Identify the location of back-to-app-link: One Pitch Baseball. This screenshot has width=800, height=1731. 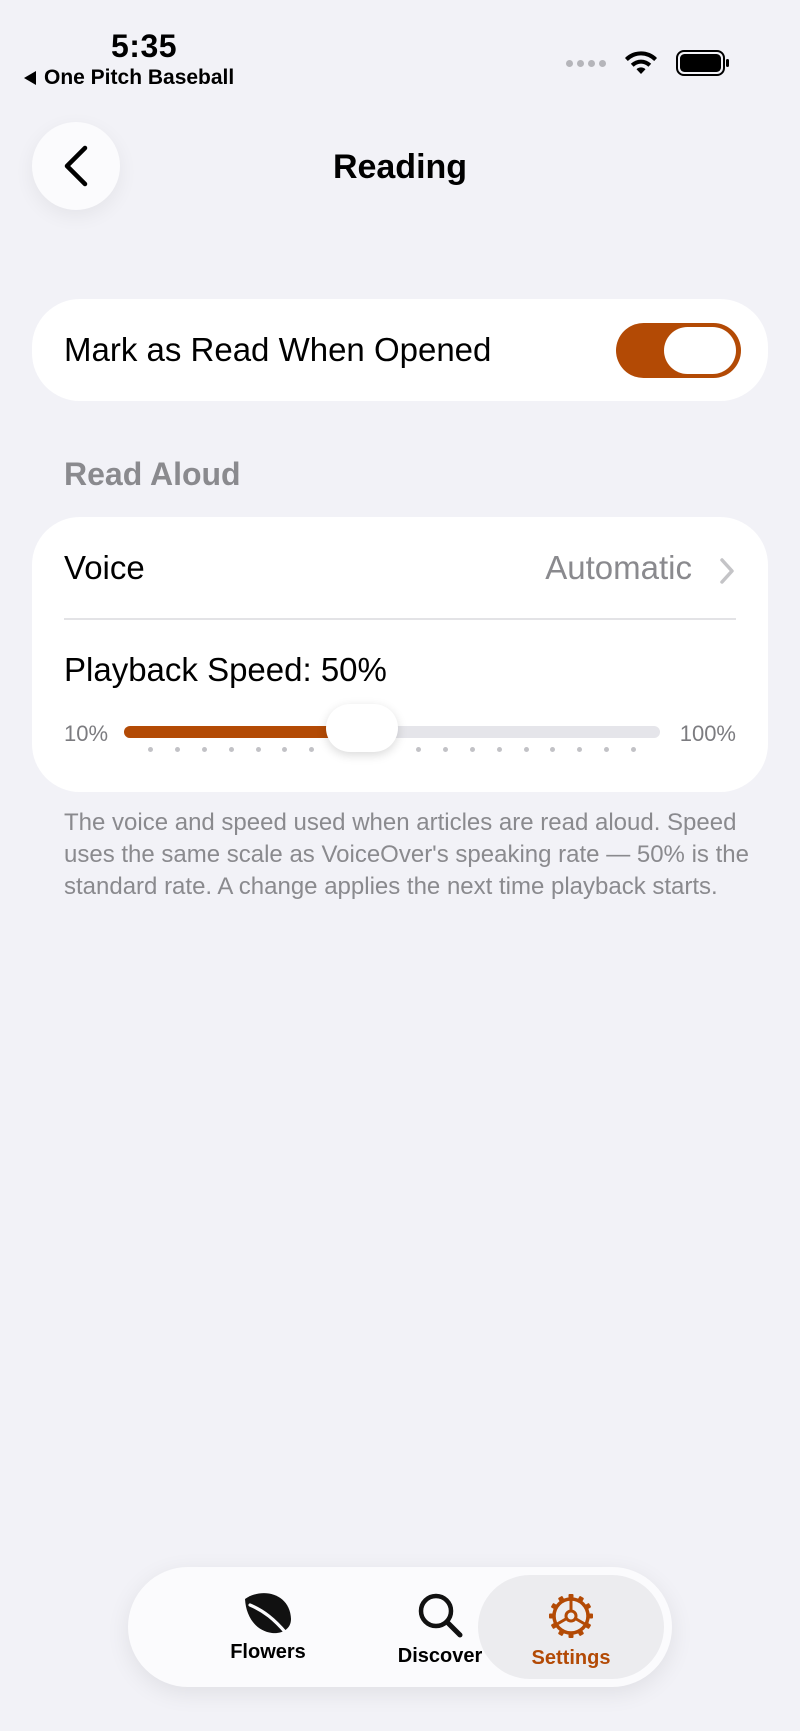
(129, 78).